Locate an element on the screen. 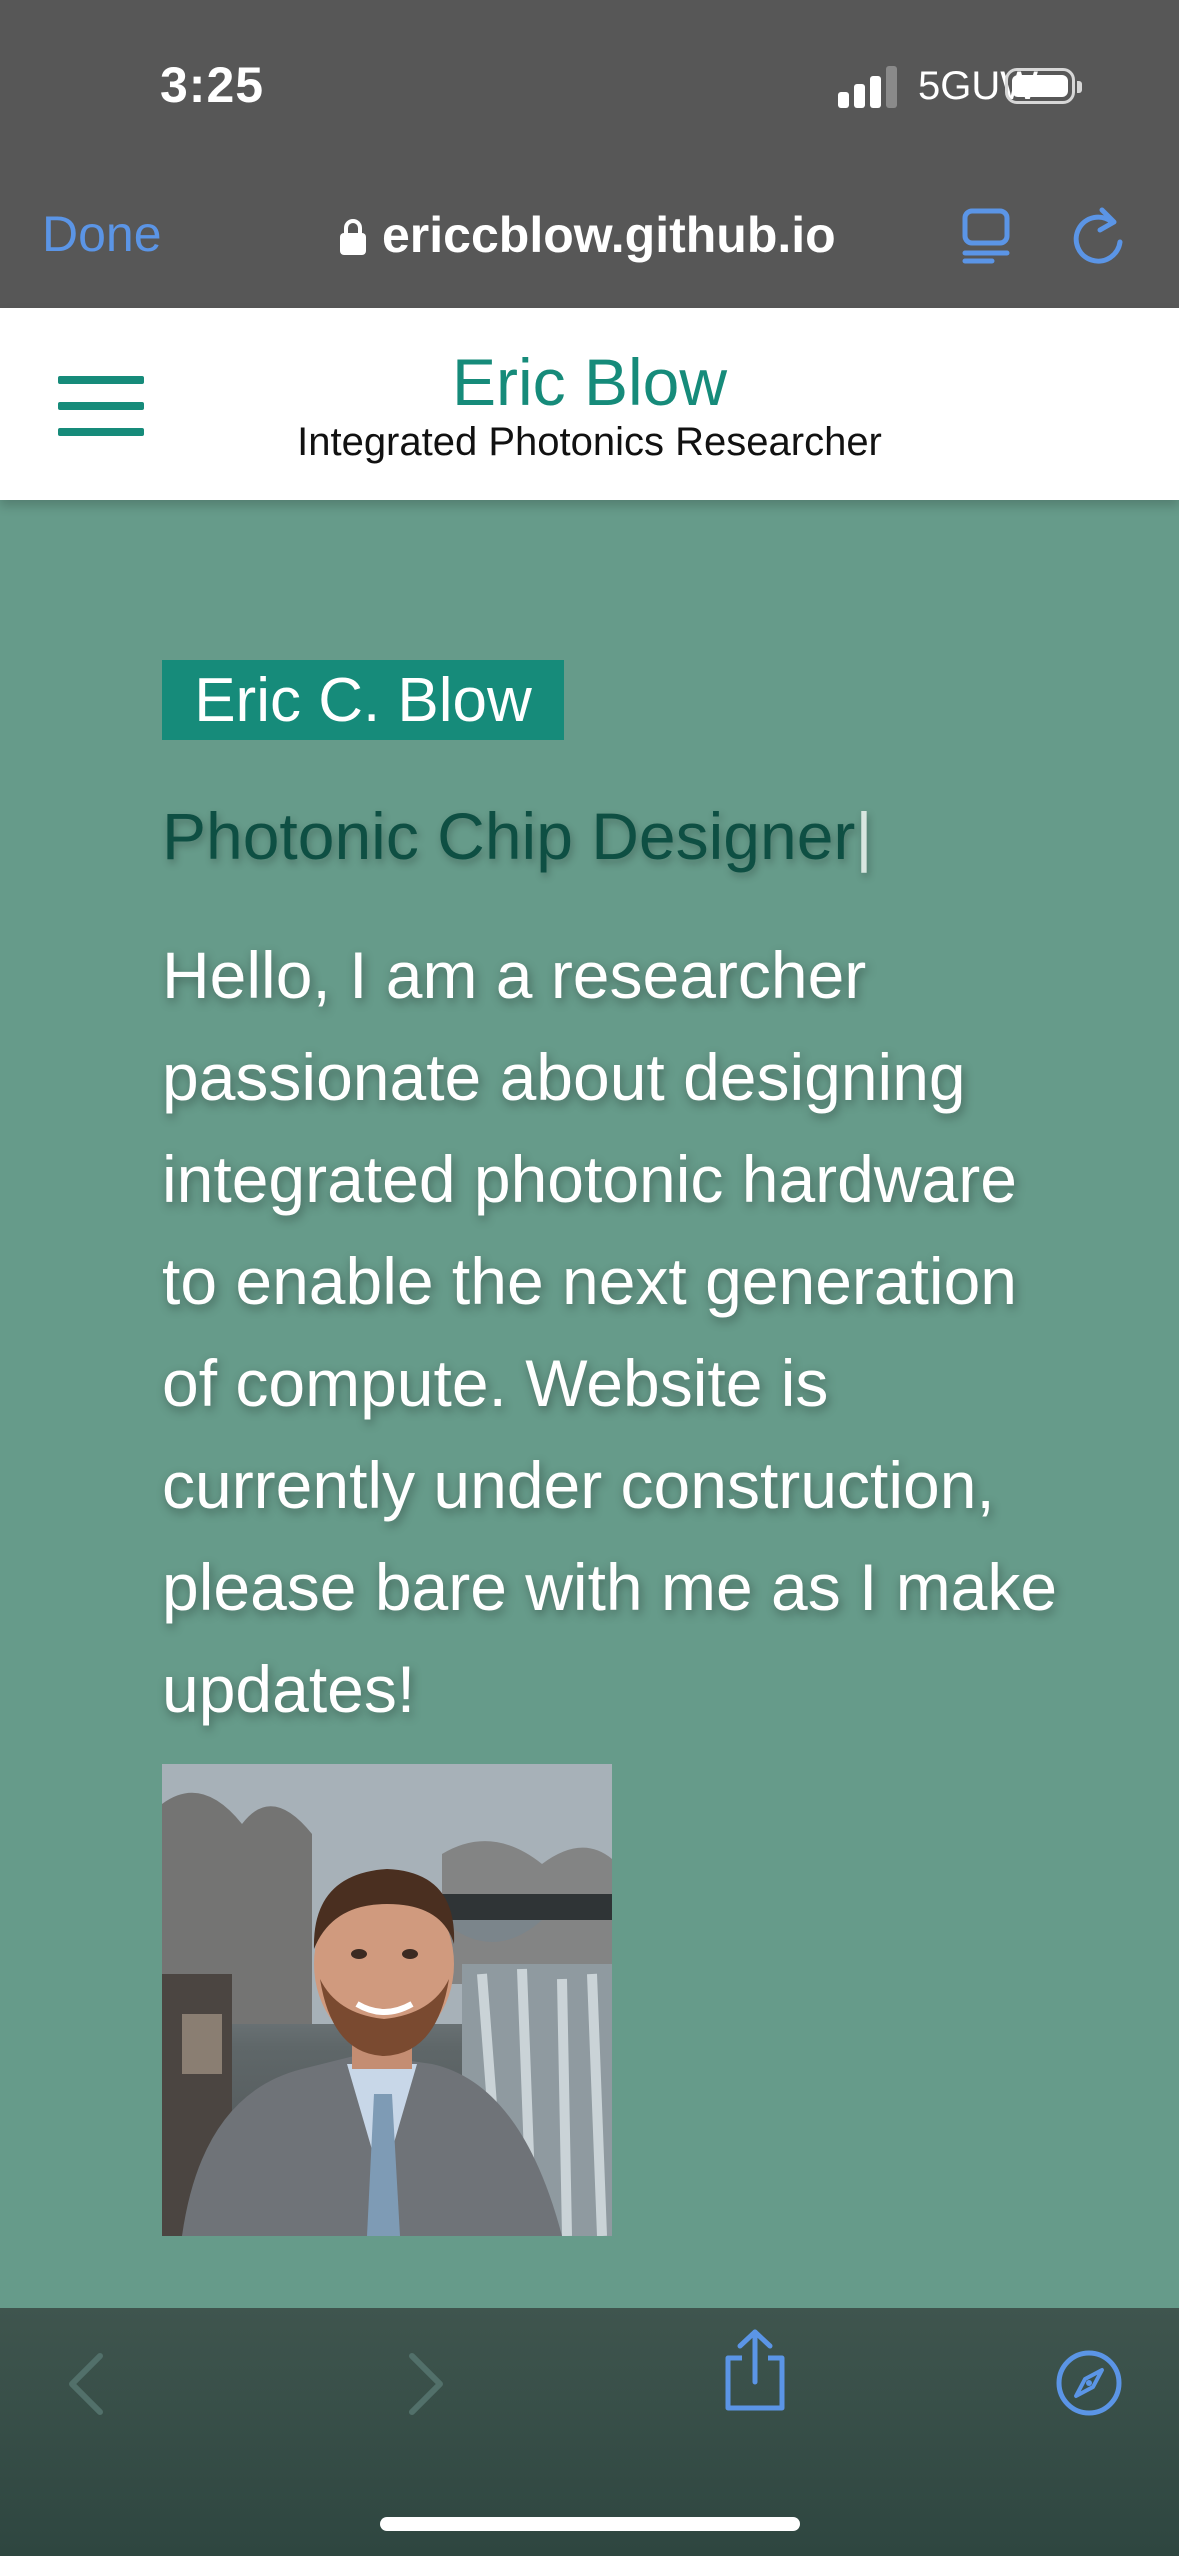  status-time: 3:25 is located at coordinates (212, 85).